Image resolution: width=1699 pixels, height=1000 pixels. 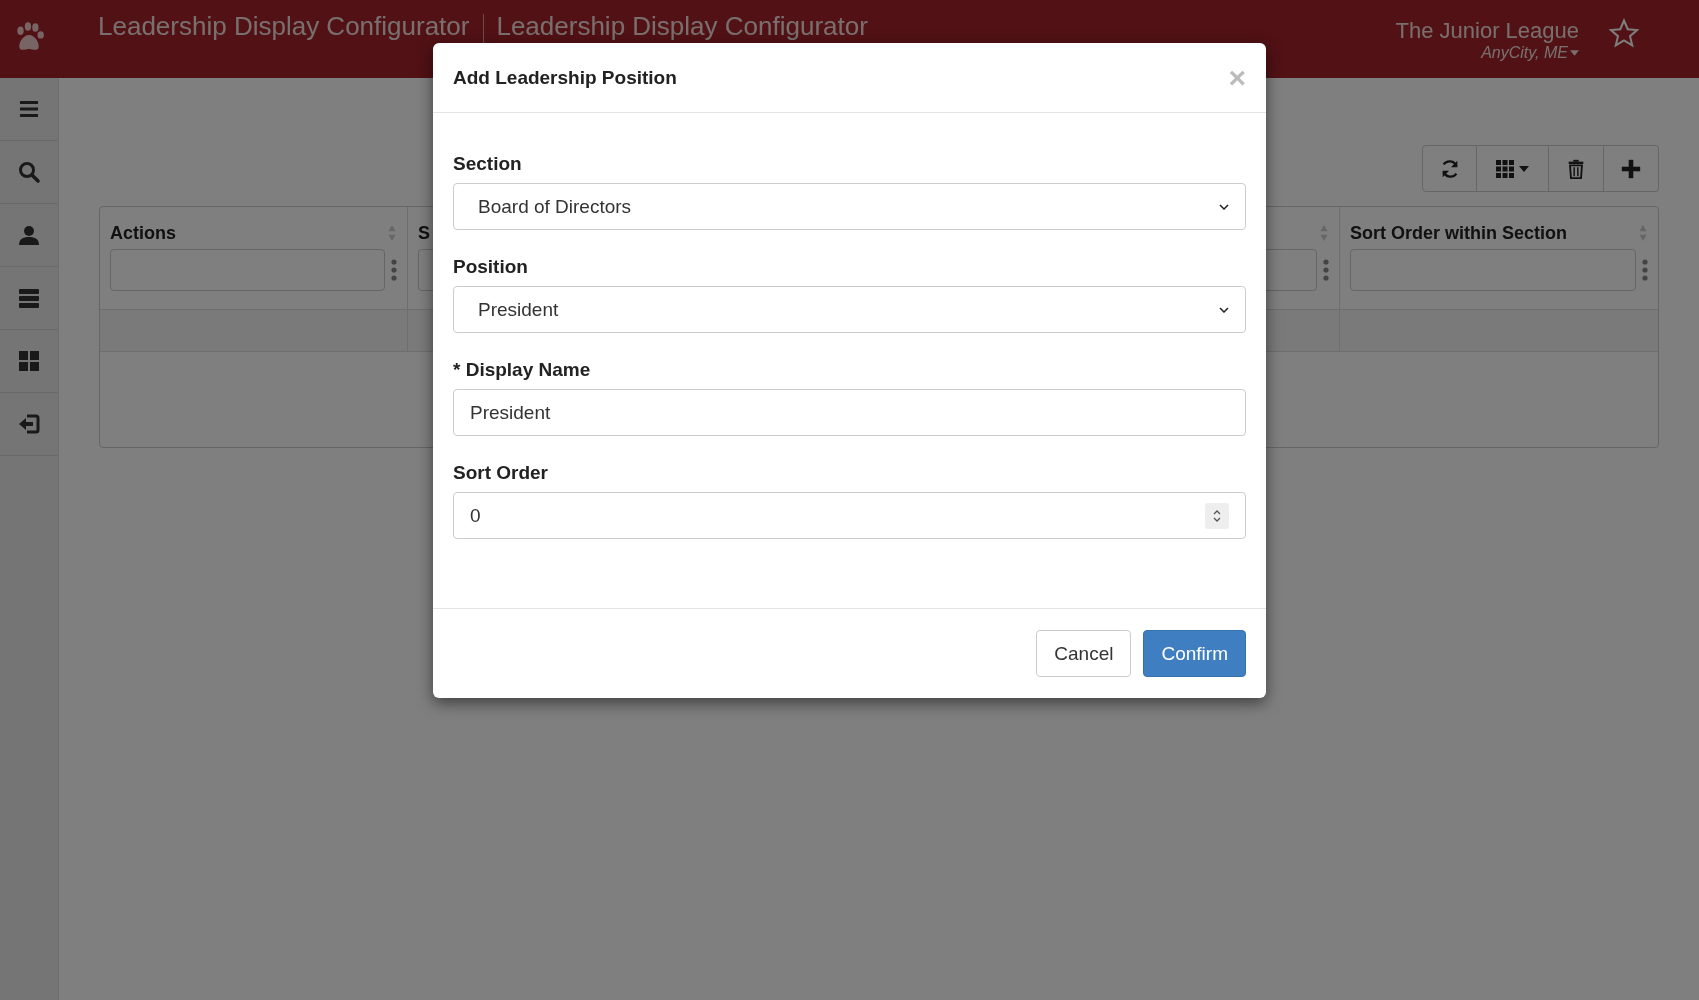 What do you see at coordinates (1449, 168) in the screenshot?
I see `refresh-button` at bounding box center [1449, 168].